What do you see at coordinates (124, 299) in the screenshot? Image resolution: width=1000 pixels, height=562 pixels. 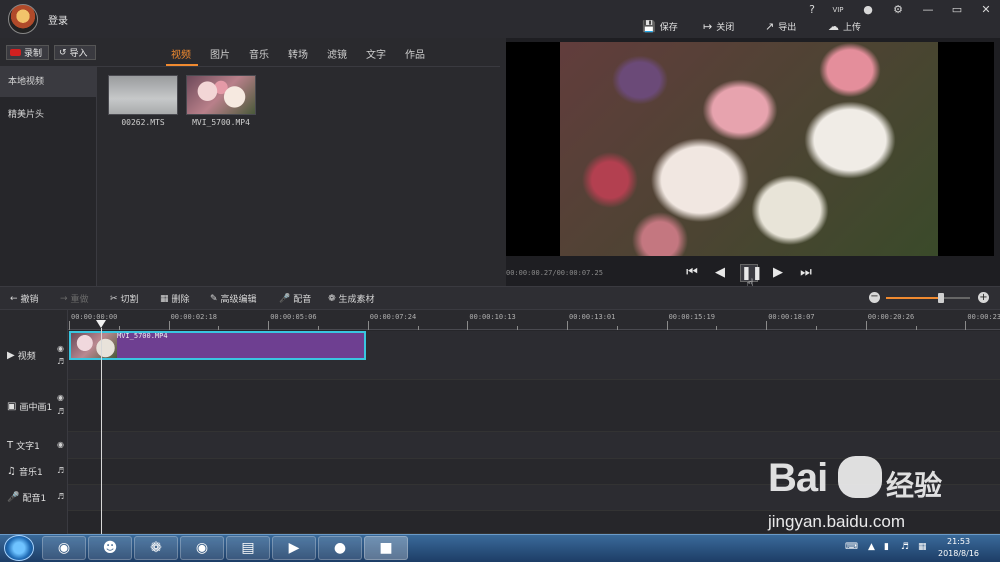 I see `cut-button: ✂ 切割` at bounding box center [124, 299].